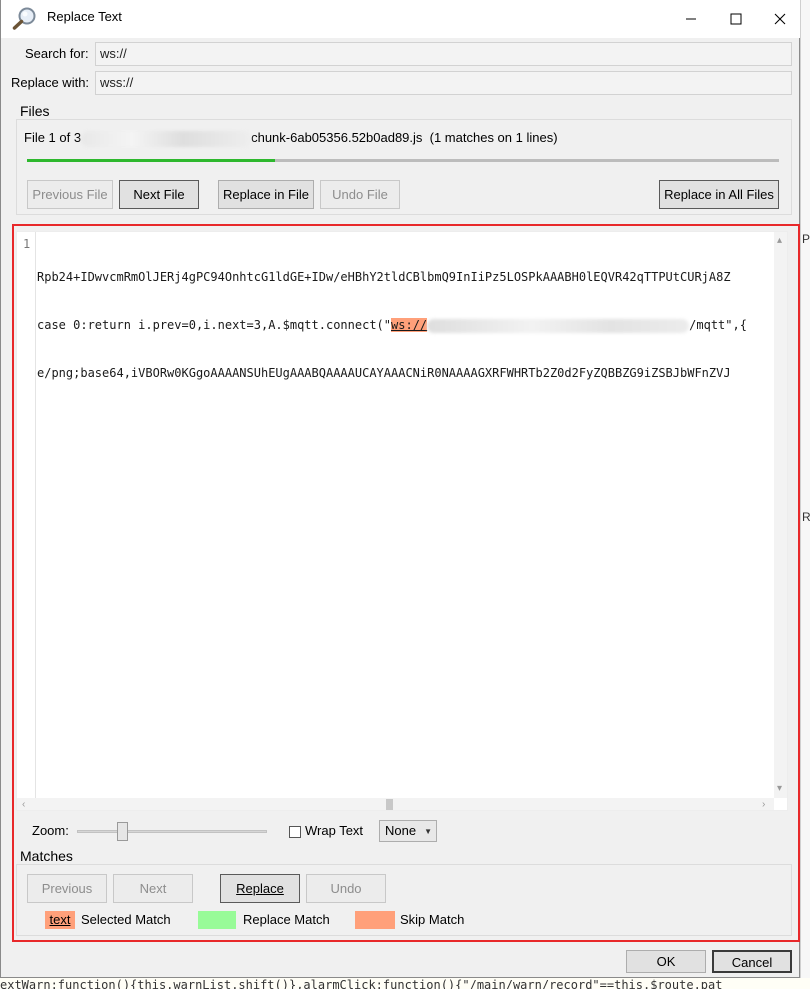  Describe the element at coordinates (24, 18) in the screenshot. I see `magnifier-icon` at that location.